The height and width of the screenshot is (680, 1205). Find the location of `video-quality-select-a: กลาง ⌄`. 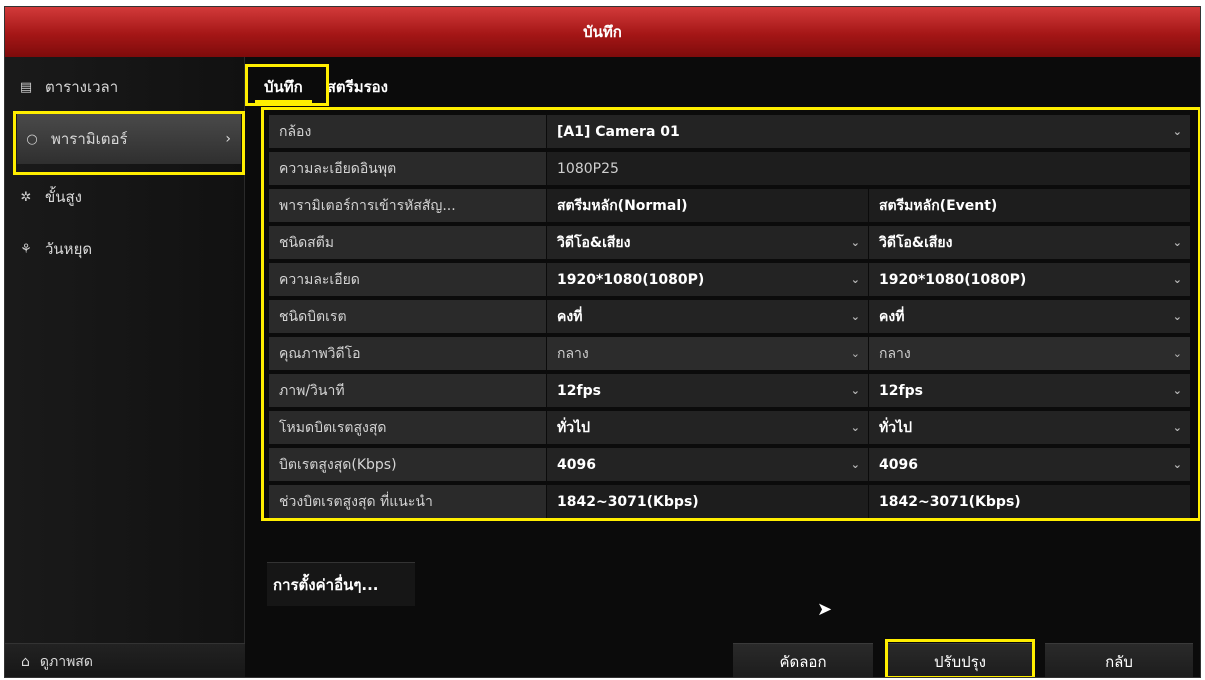

video-quality-select-a: กลาง ⌄ is located at coordinates (708, 353).